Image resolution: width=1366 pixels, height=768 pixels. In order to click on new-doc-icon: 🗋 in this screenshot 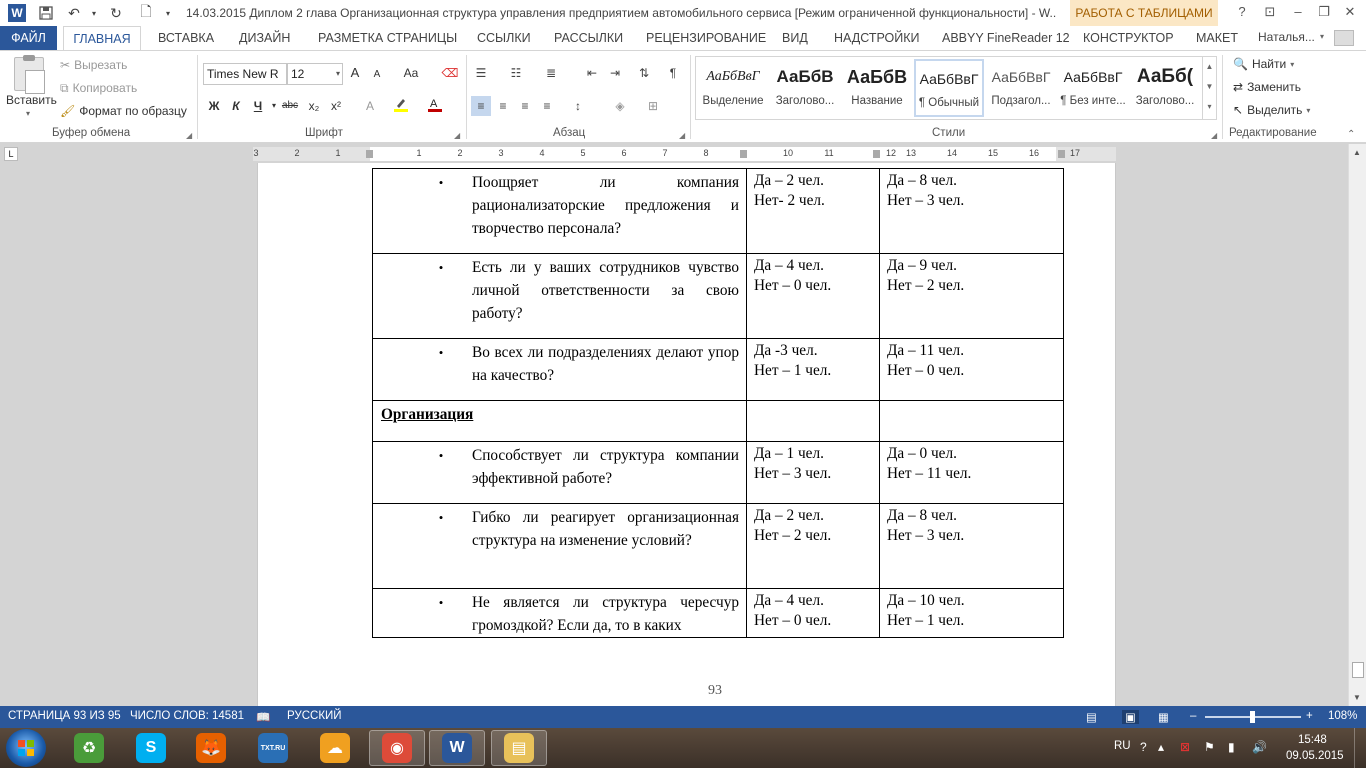, I will do `click(146, 13)`.